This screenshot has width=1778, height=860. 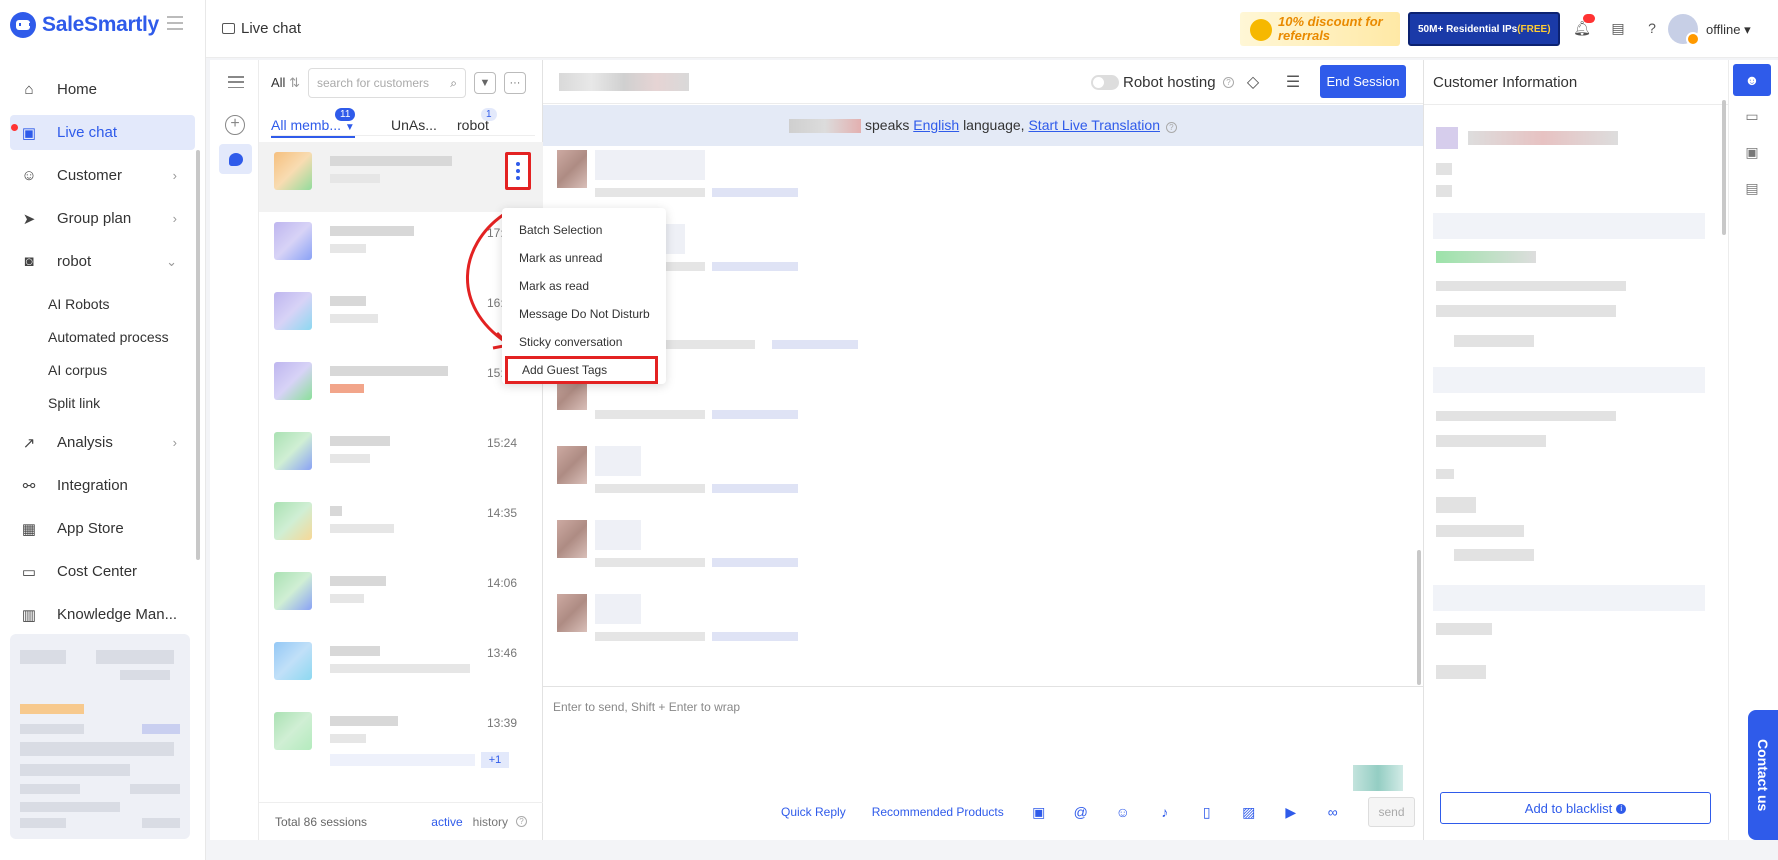 I want to click on nav-cost-center-label: Cost Center, so click(x=97, y=571).